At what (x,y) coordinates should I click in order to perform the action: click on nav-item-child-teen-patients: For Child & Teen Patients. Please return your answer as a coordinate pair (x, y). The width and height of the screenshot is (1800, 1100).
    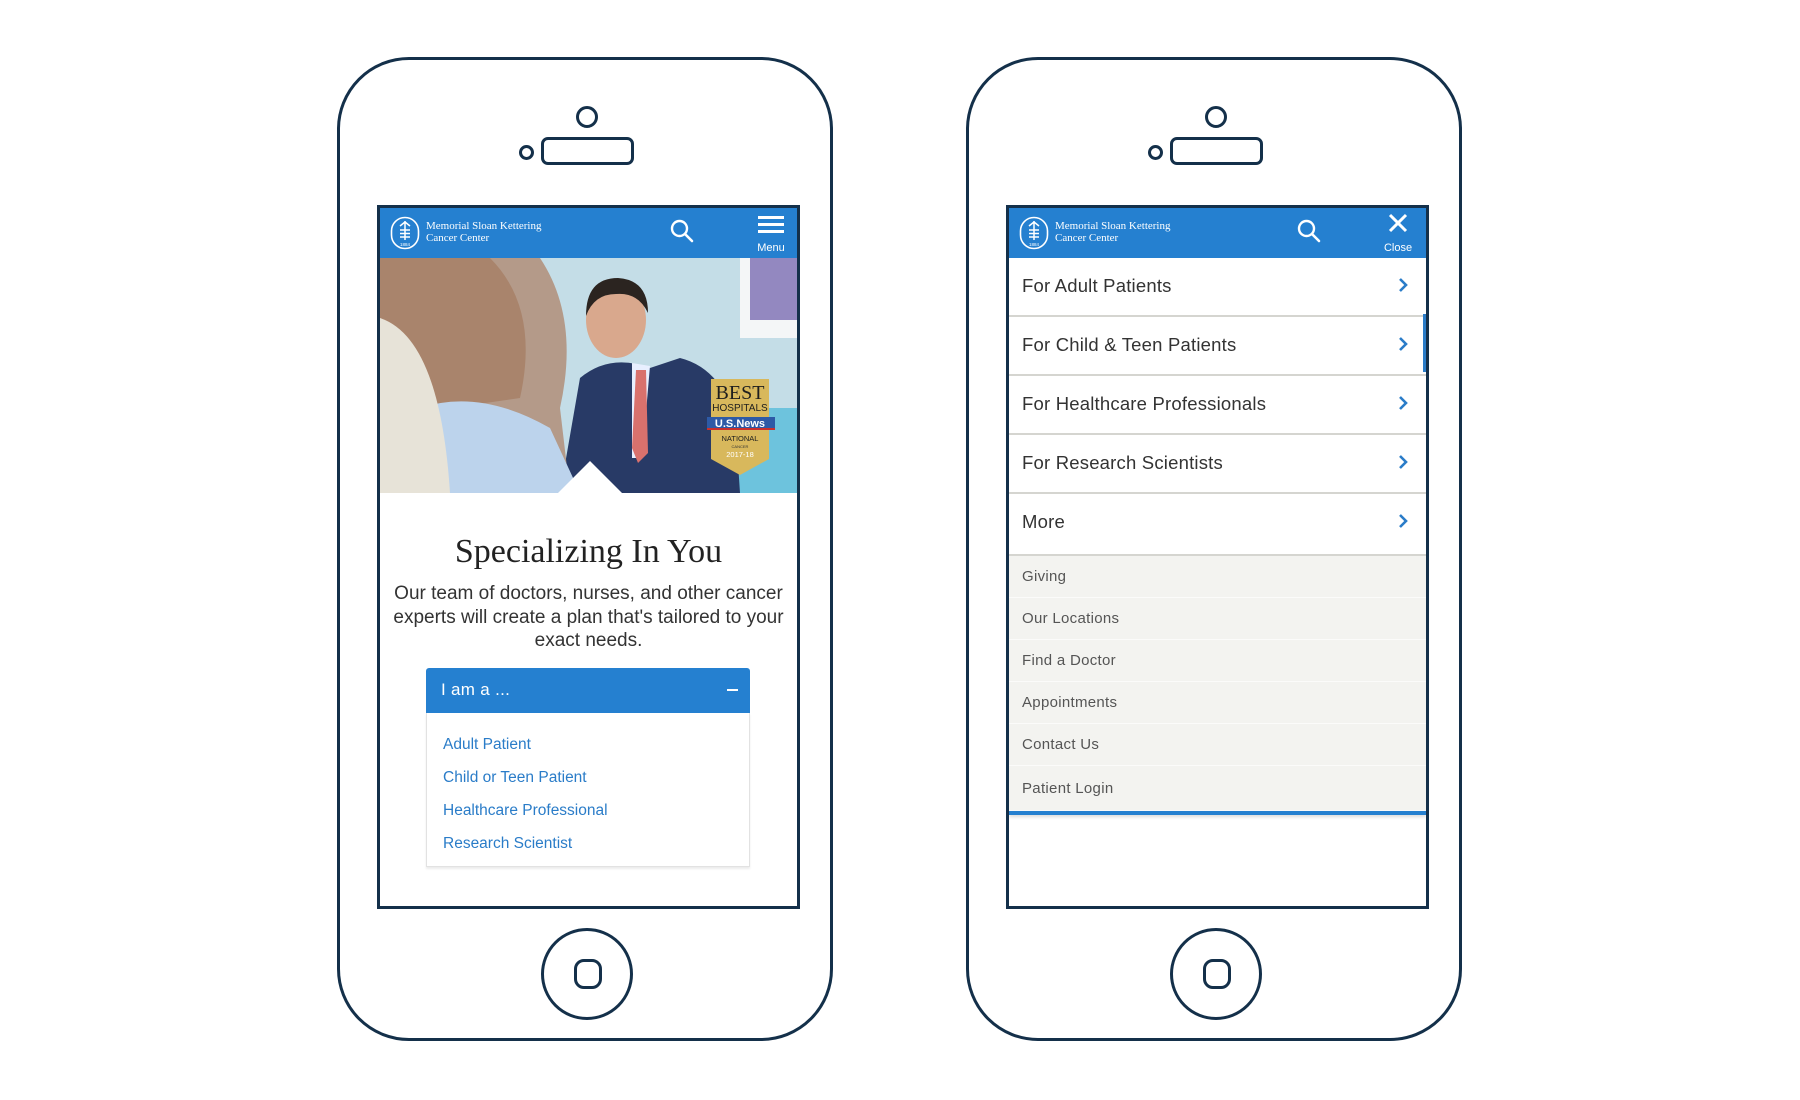
    Looking at the image, I should click on (1217, 346).